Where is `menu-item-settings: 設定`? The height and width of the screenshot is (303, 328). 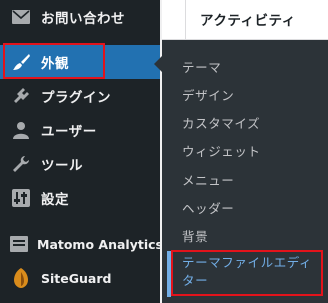 menu-item-settings: 設定 is located at coordinates (80, 198).